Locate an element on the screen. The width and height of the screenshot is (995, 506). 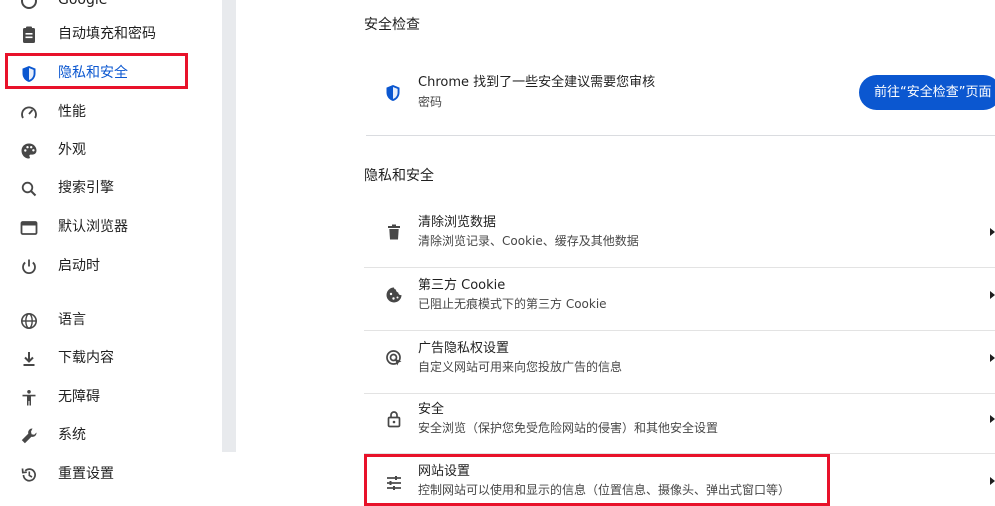
search-icon is located at coordinates (29, 189).